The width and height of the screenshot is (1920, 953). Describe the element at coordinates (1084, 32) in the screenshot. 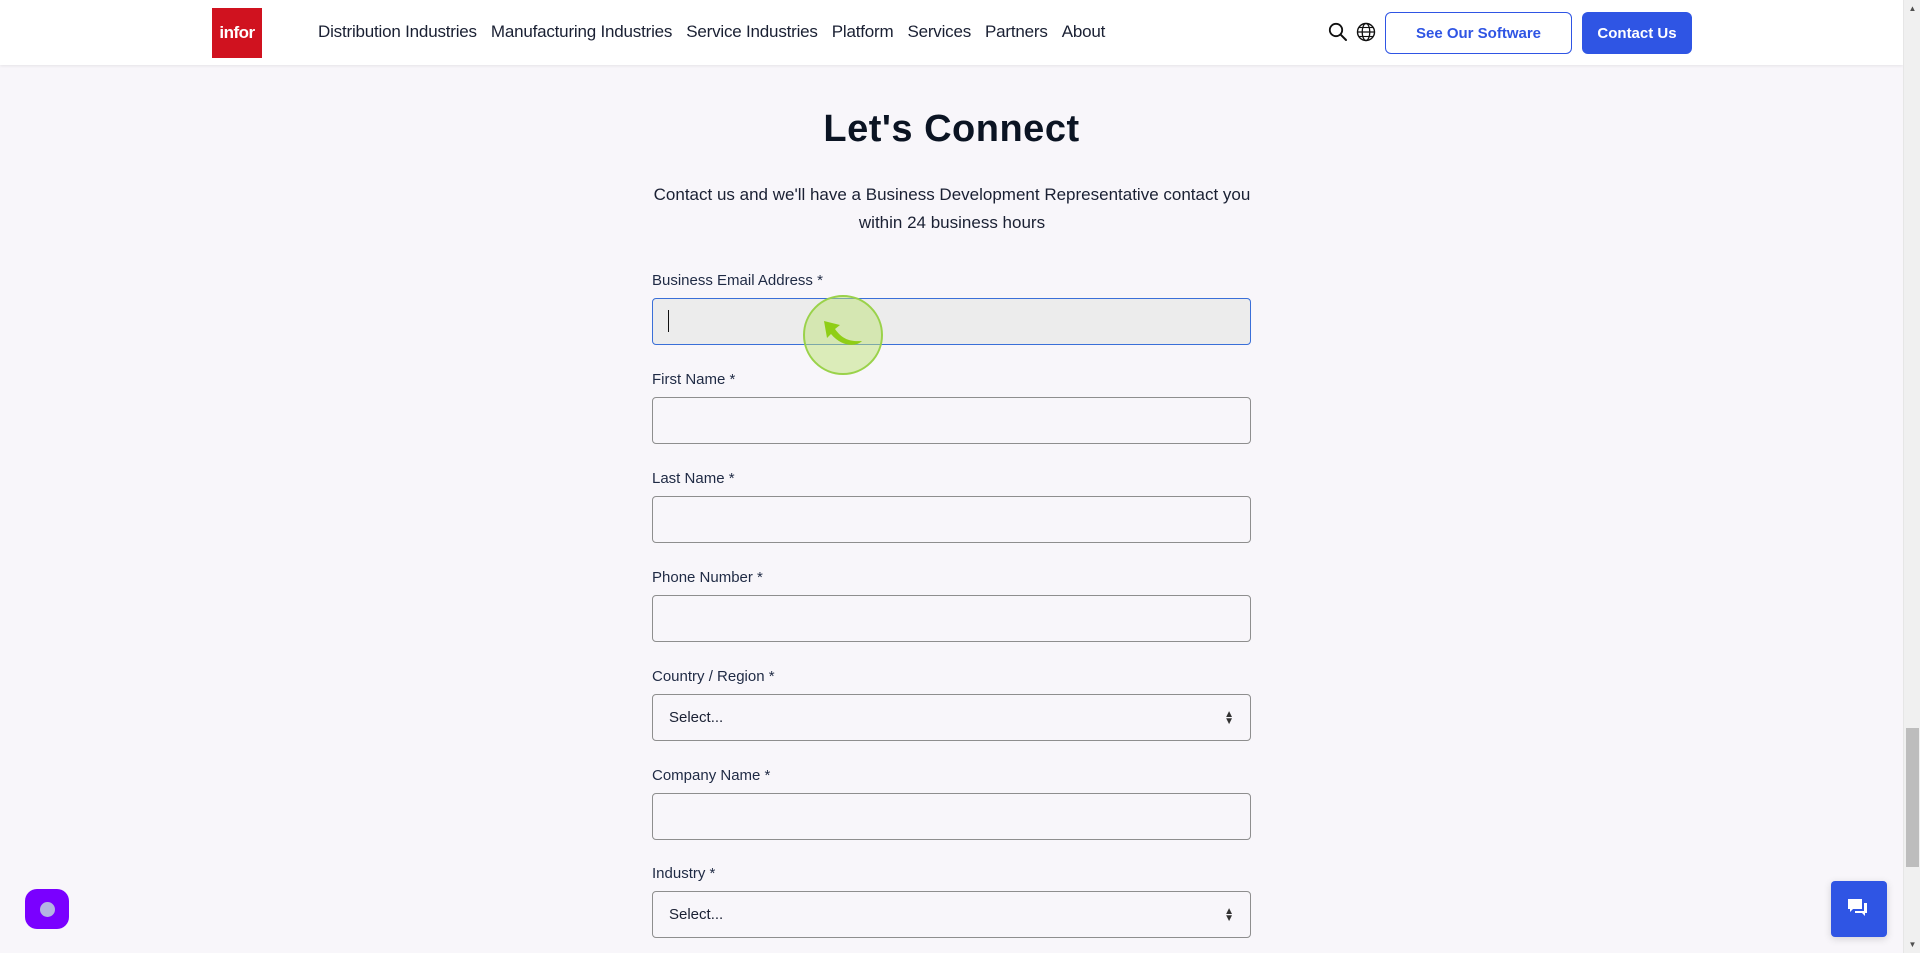

I see `nav-item-about: About` at that location.